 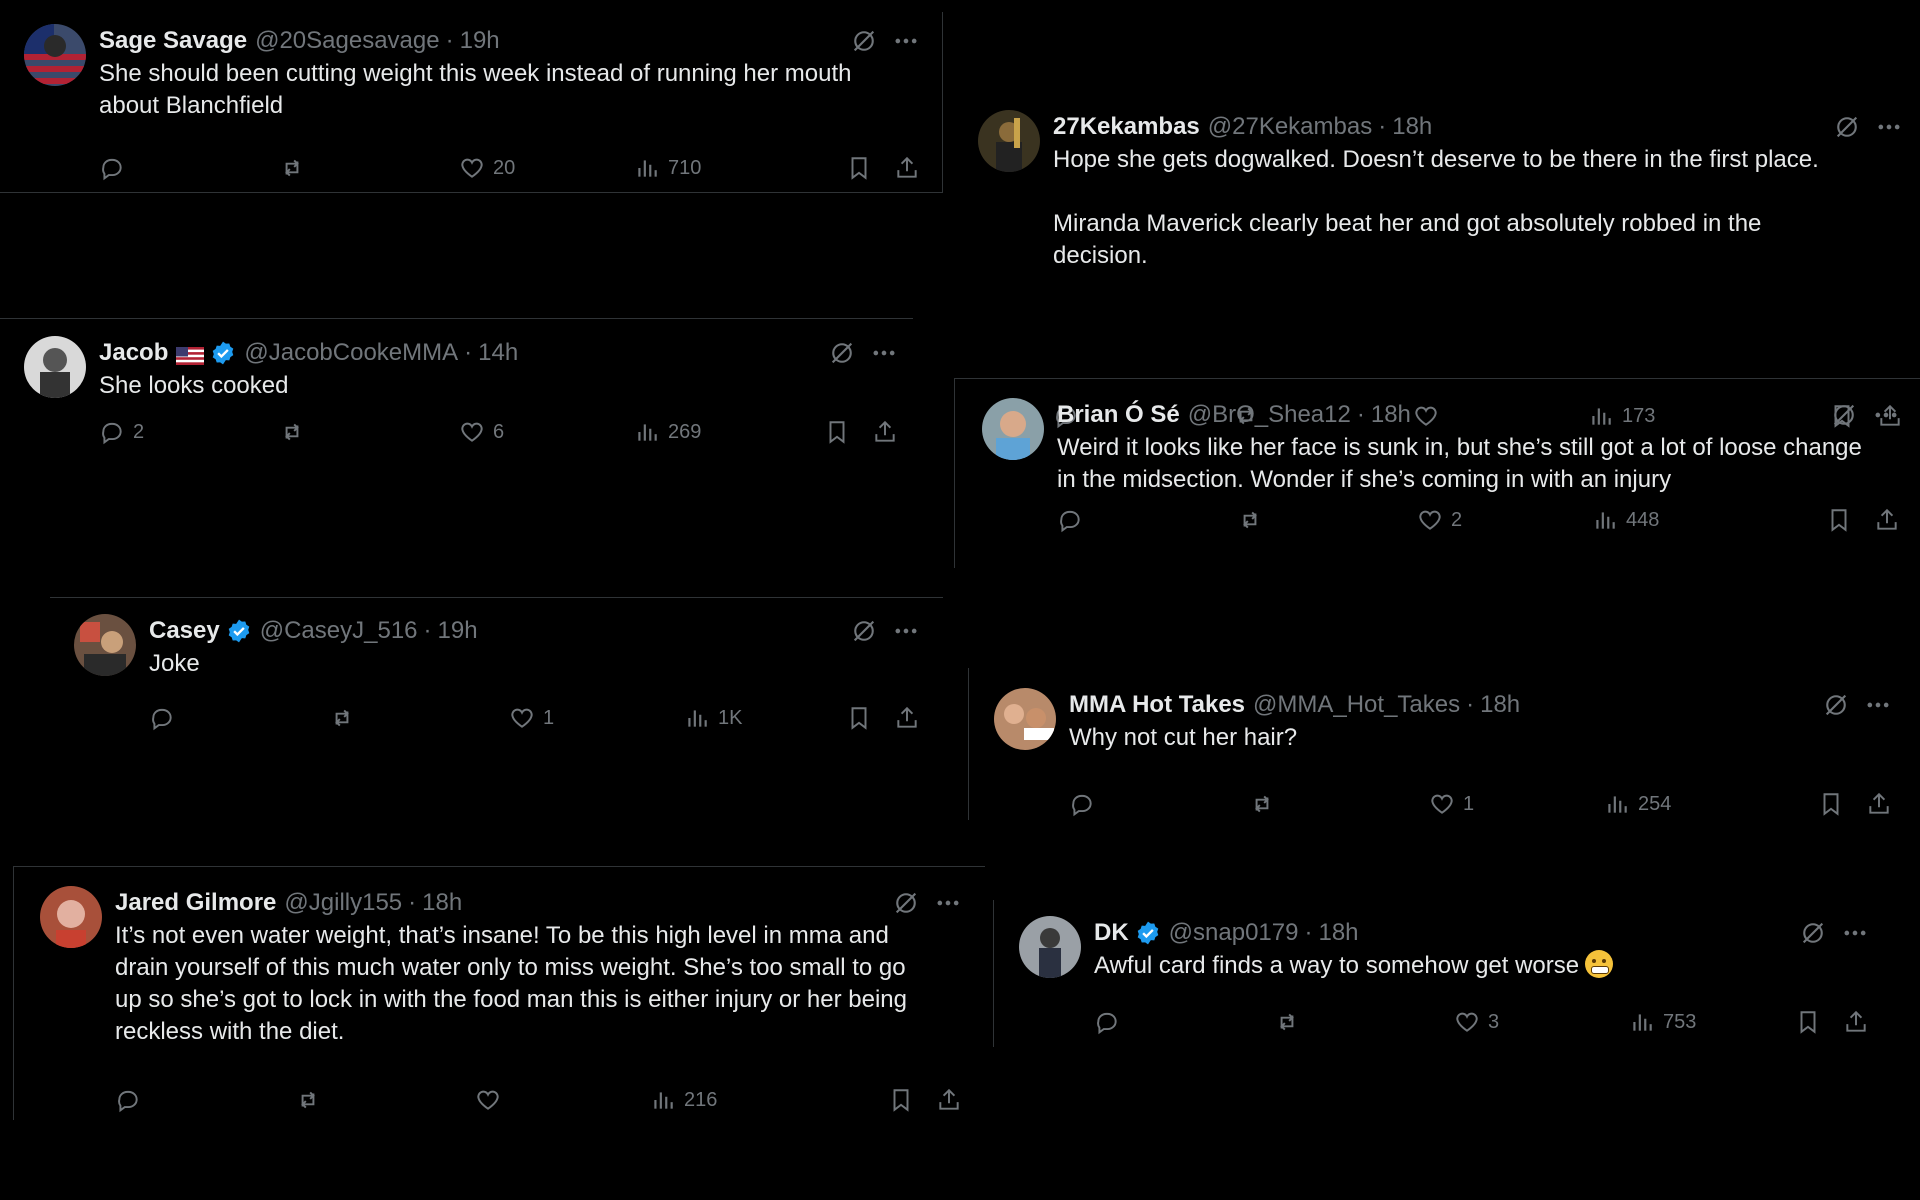 I want to click on views-button: 254, so click(x=1711, y=804).